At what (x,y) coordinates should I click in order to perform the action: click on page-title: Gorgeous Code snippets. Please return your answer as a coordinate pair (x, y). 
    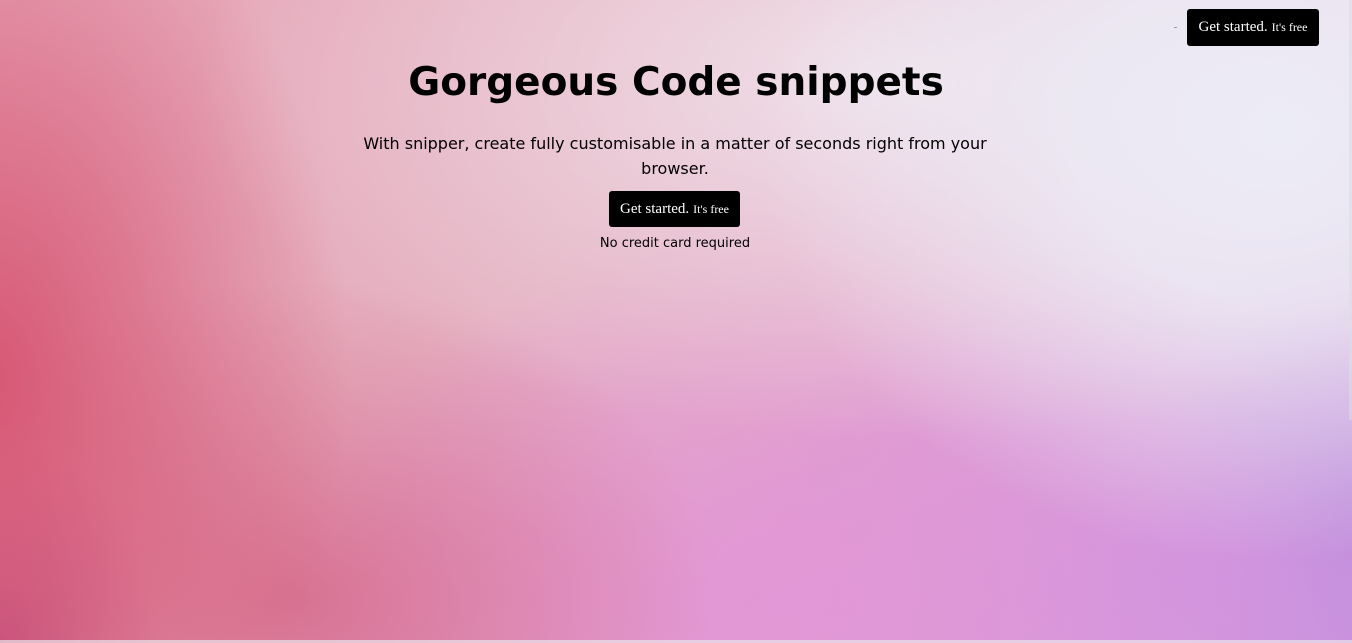
    Looking at the image, I should click on (676, 82).